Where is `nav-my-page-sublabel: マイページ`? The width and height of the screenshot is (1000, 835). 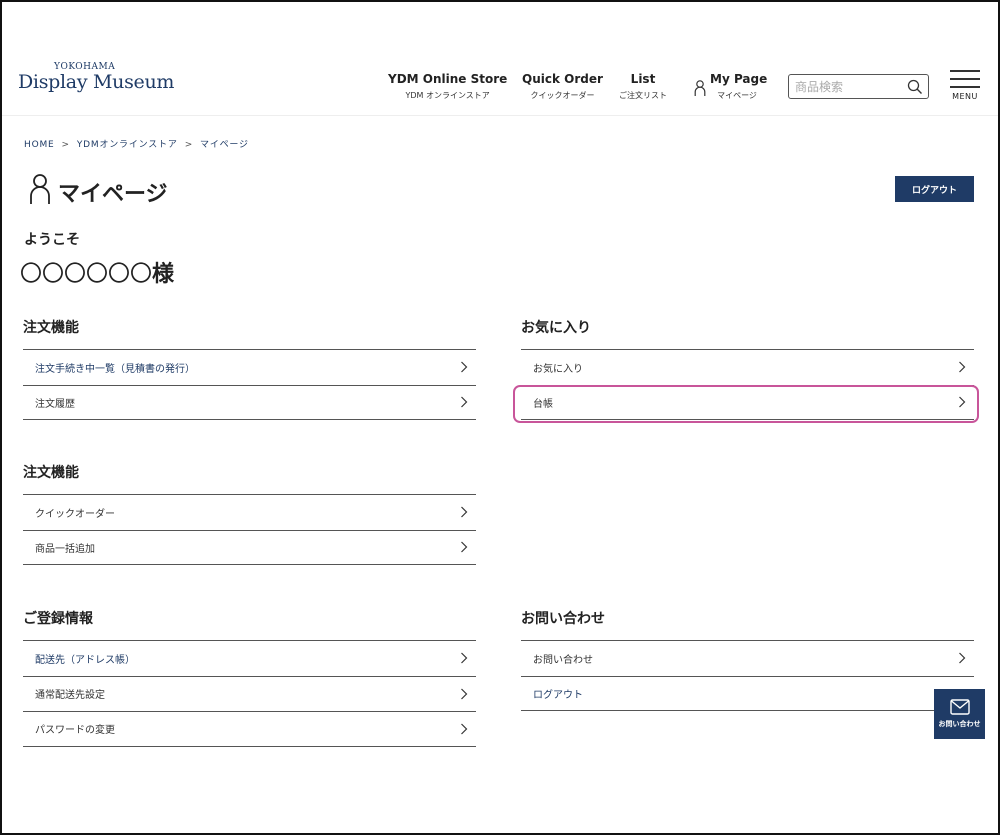
nav-my-page-sublabel: マイページ is located at coordinates (737, 95).